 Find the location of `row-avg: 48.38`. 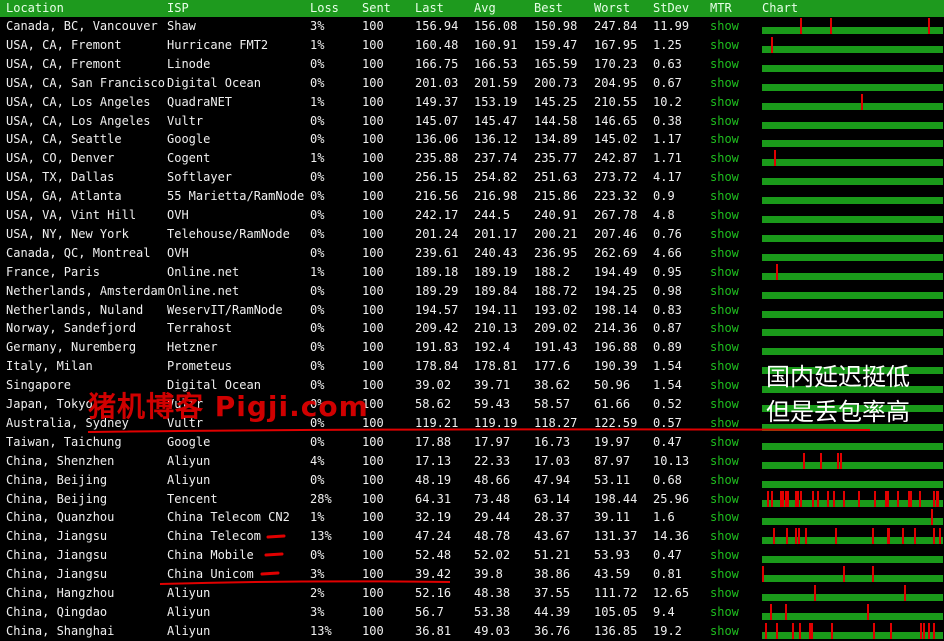

row-avg: 48.38 is located at coordinates (492, 593).